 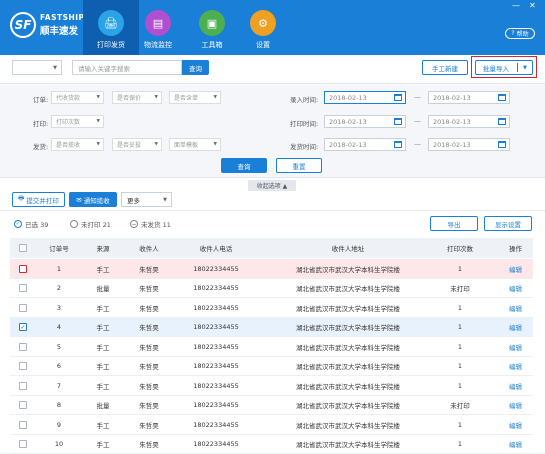 I want to click on nav-settings: ⚙ 设置, so click(x=263, y=27).